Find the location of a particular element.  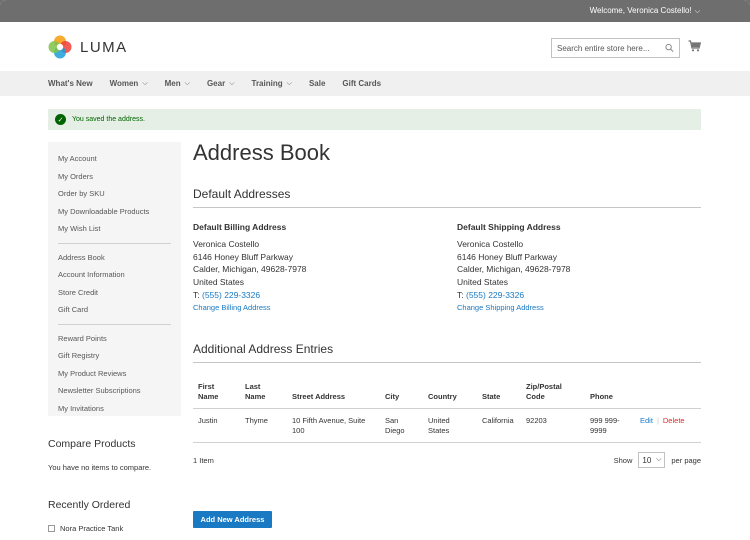

welcome-text: Welcome, Veronica Costello! is located at coordinates (640, 10).